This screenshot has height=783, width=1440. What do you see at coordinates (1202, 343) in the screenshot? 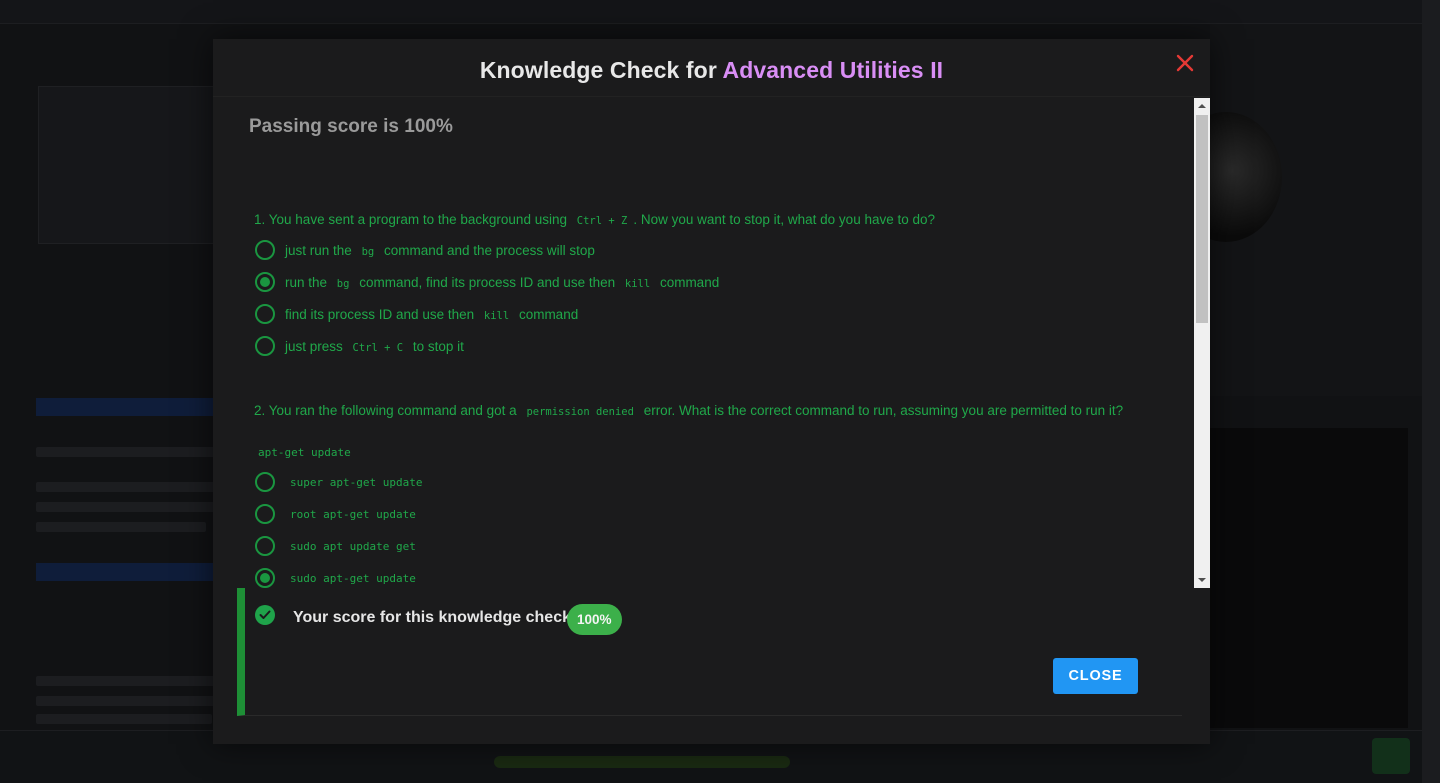
I see `vertical-scrollbar` at bounding box center [1202, 343].